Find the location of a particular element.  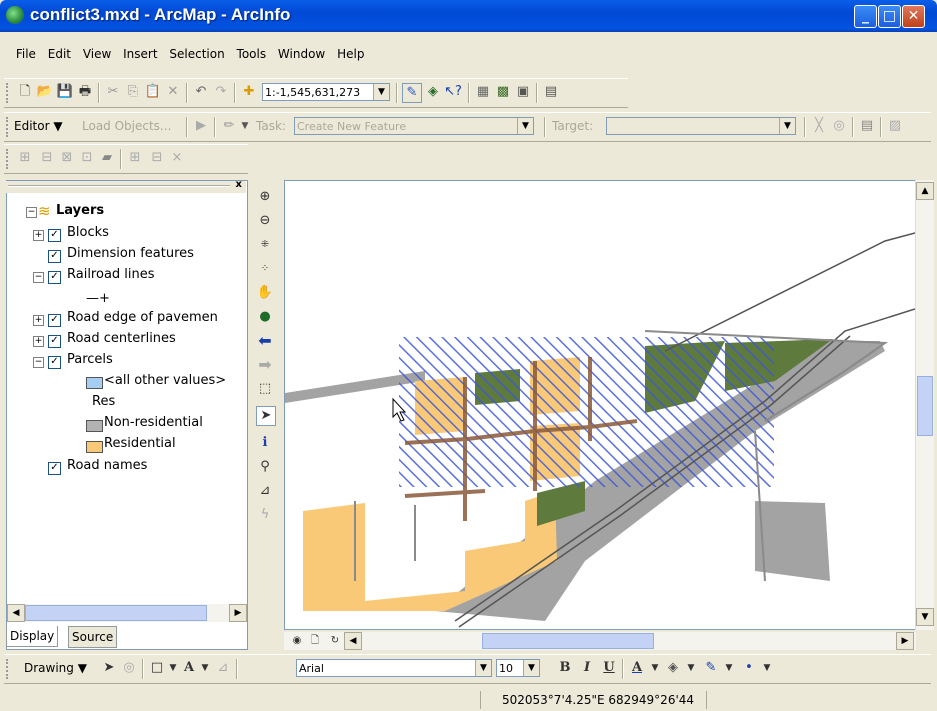

back-icon: ⬅ is located at coordinates (265, 341).